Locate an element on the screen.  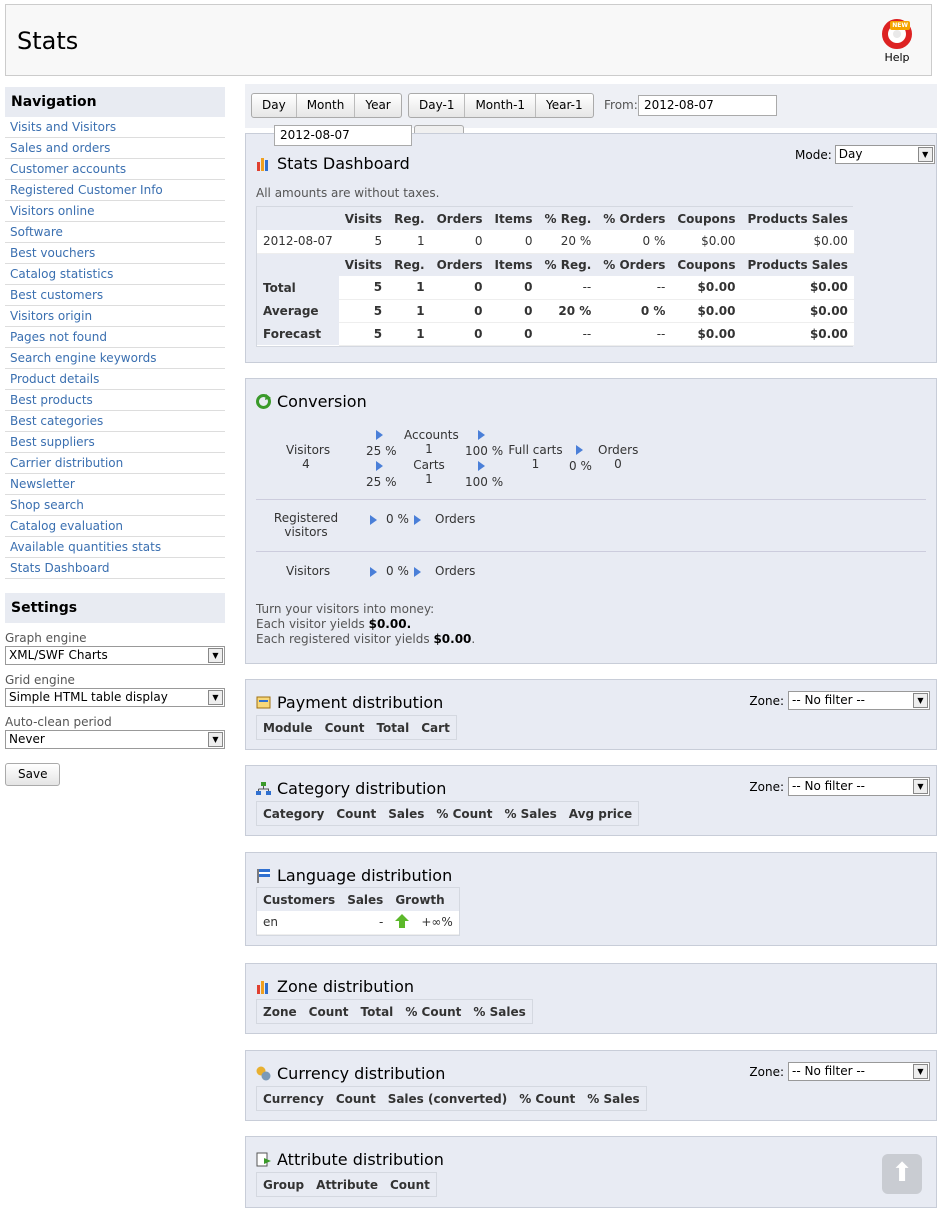
col-header: Sales (converted) is located at coordinates (447, 1098).